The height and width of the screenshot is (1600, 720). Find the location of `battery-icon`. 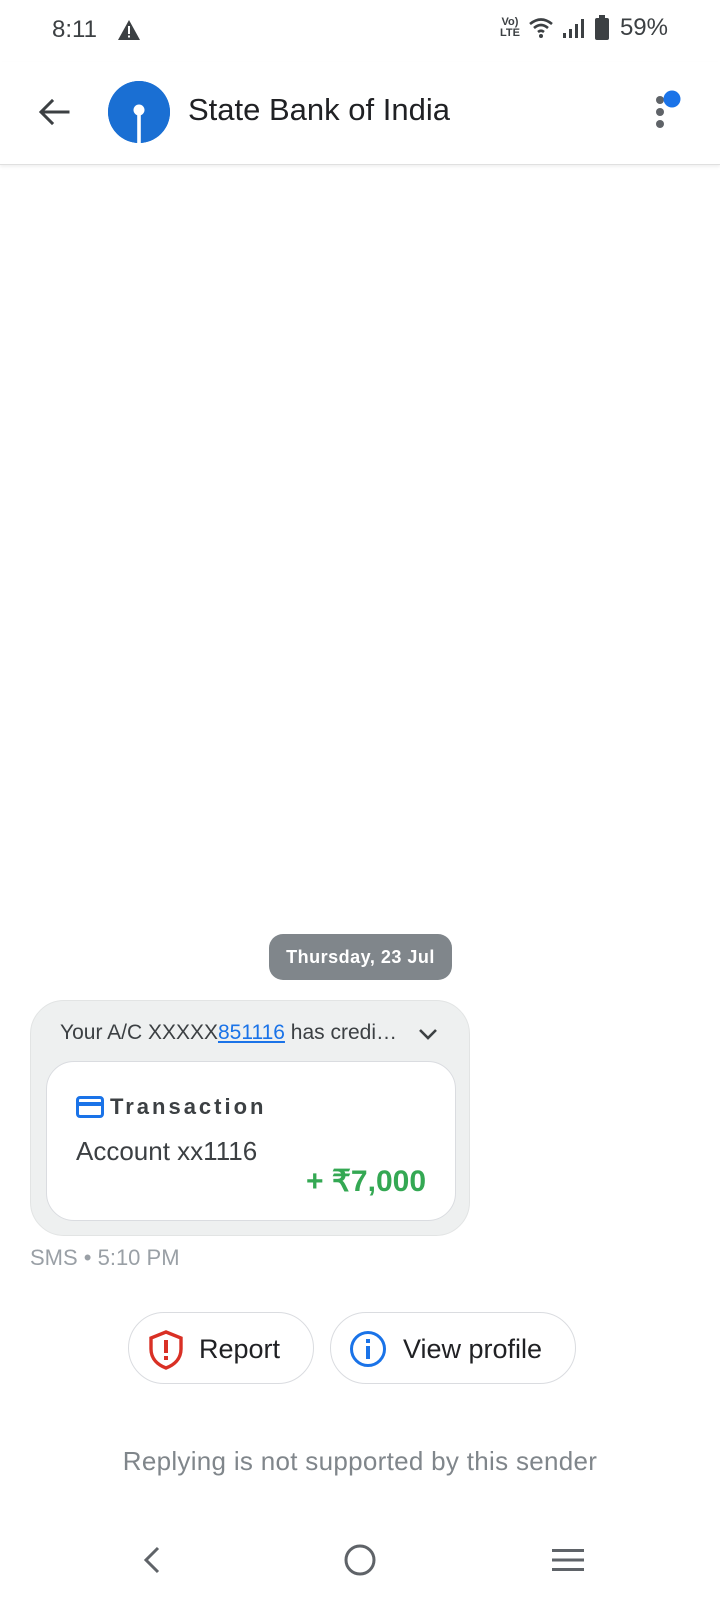

battery-icon is located at coordinates (601, 27).